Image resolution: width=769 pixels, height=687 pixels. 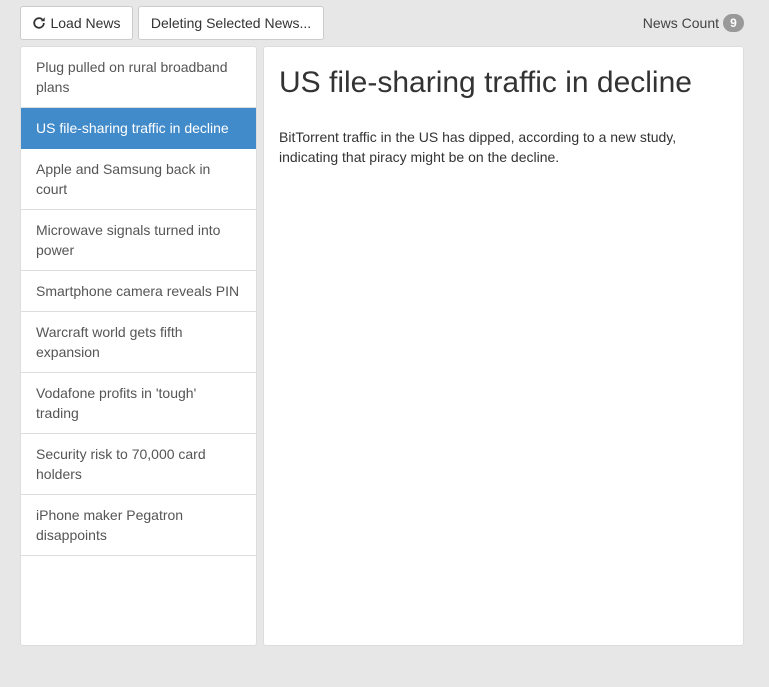 I want to click on news-list-item: Security risk to 70,000 card holders, so click(x=138, y=464).